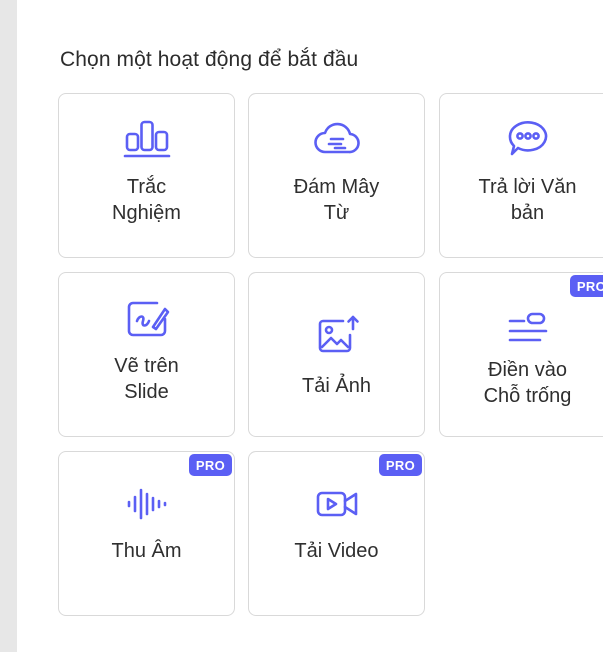  I want to click on video-icon, so click(337, 504).